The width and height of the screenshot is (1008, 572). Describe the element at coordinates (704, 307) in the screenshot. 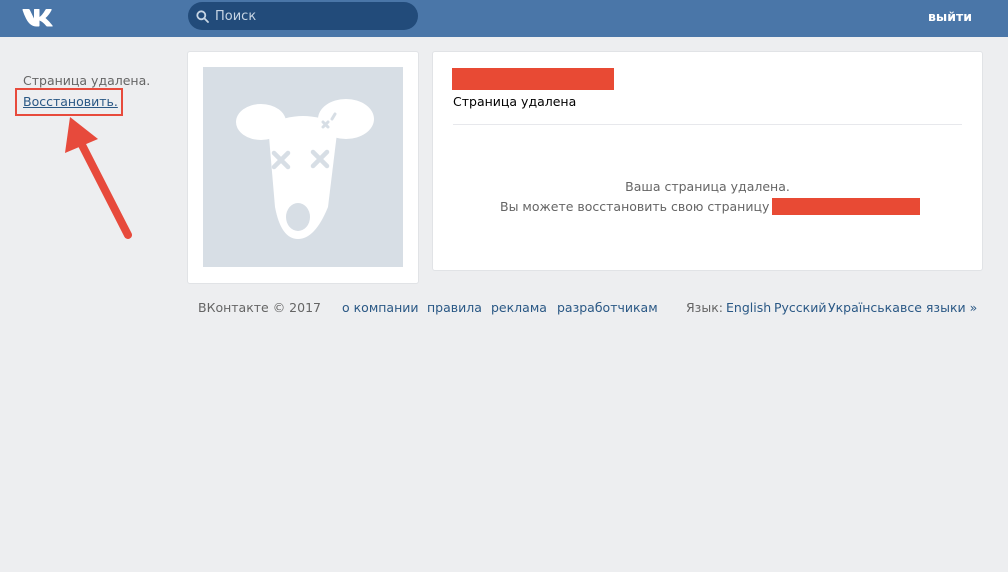

I see `footer-language-label: Язык:` at that location.